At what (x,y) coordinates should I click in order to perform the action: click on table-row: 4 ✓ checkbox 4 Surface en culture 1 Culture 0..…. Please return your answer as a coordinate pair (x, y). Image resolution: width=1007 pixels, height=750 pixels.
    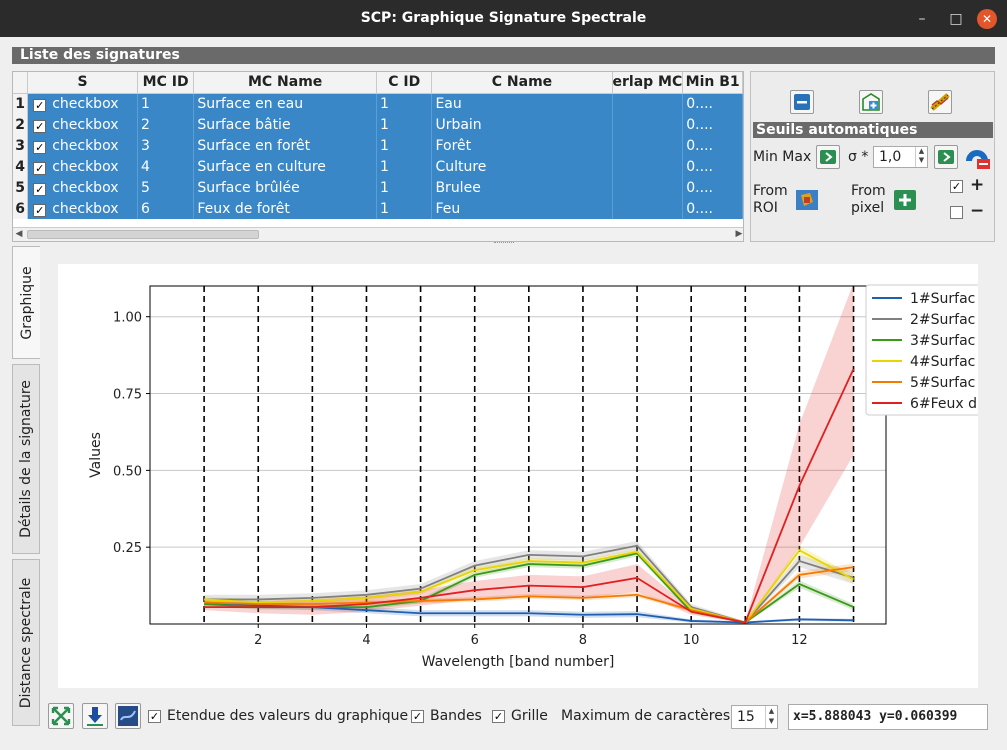
    Looking at the image, I should click on (378, 166).